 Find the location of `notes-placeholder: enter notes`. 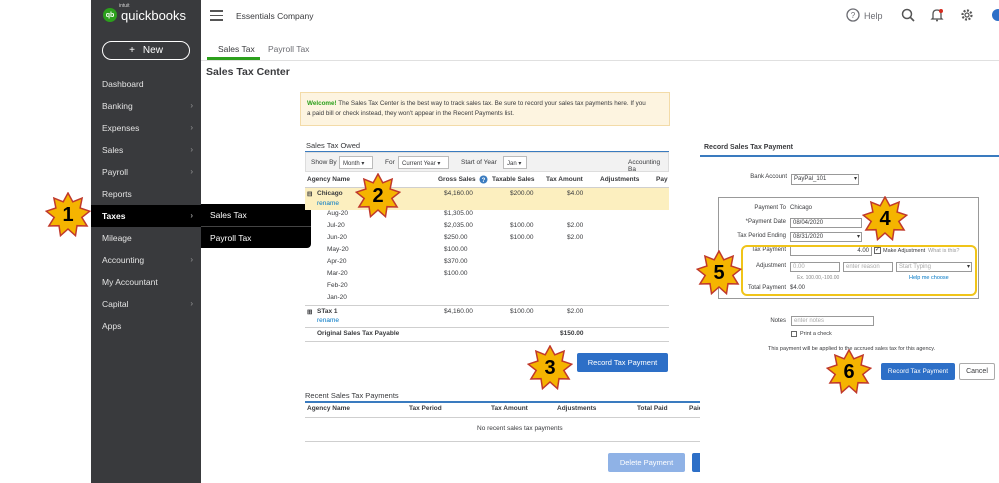

notes-placeholder: enter notes is located at coordinates (809, 321).